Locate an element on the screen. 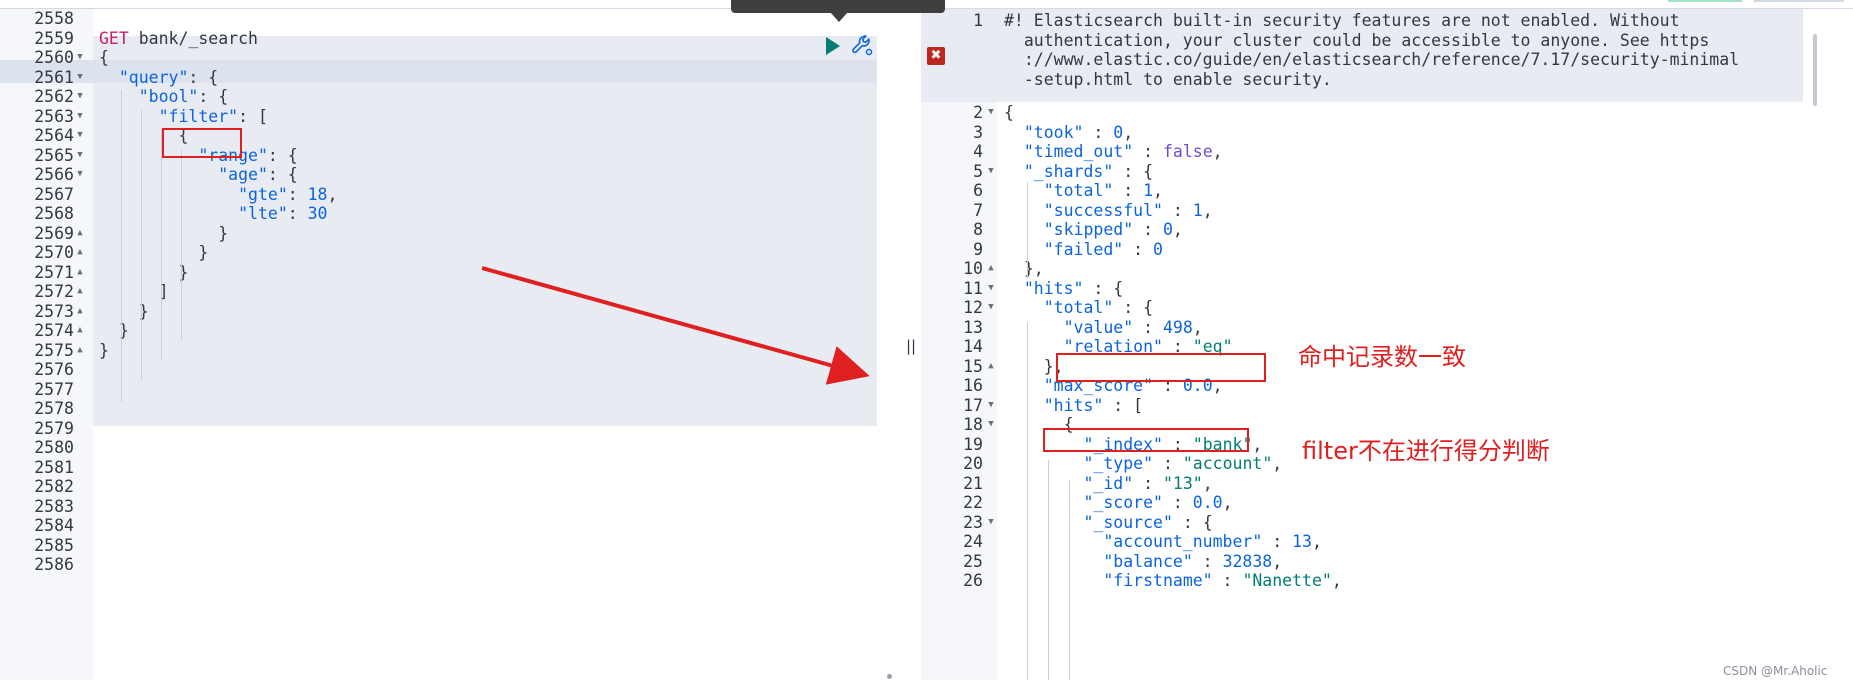 Image resolution: width=1853 pixels, height=688 pixels. annotation-arrow is located at coordinates (675, 325).